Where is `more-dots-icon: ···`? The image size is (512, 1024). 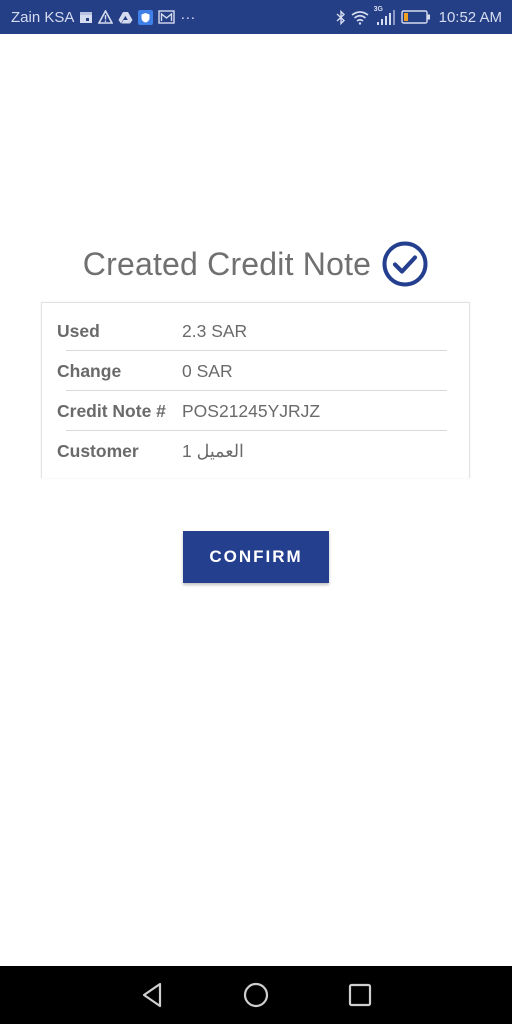 more-dots-icon: ··· is located at coordinates (188, 17).